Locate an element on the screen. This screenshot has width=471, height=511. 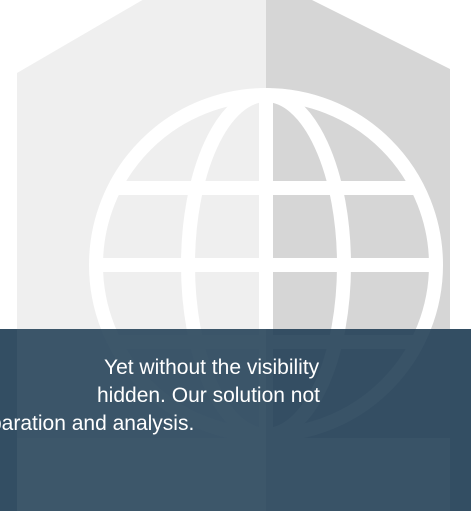
caption-line: hidden. Our solution not is located at coordinates (208, 395).